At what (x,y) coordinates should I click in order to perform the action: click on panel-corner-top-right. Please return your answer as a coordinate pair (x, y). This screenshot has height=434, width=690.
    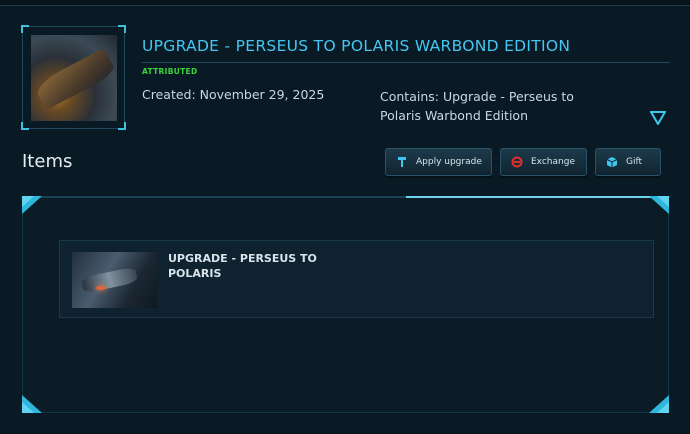
    Looking at the image, I should click on (659, 205).